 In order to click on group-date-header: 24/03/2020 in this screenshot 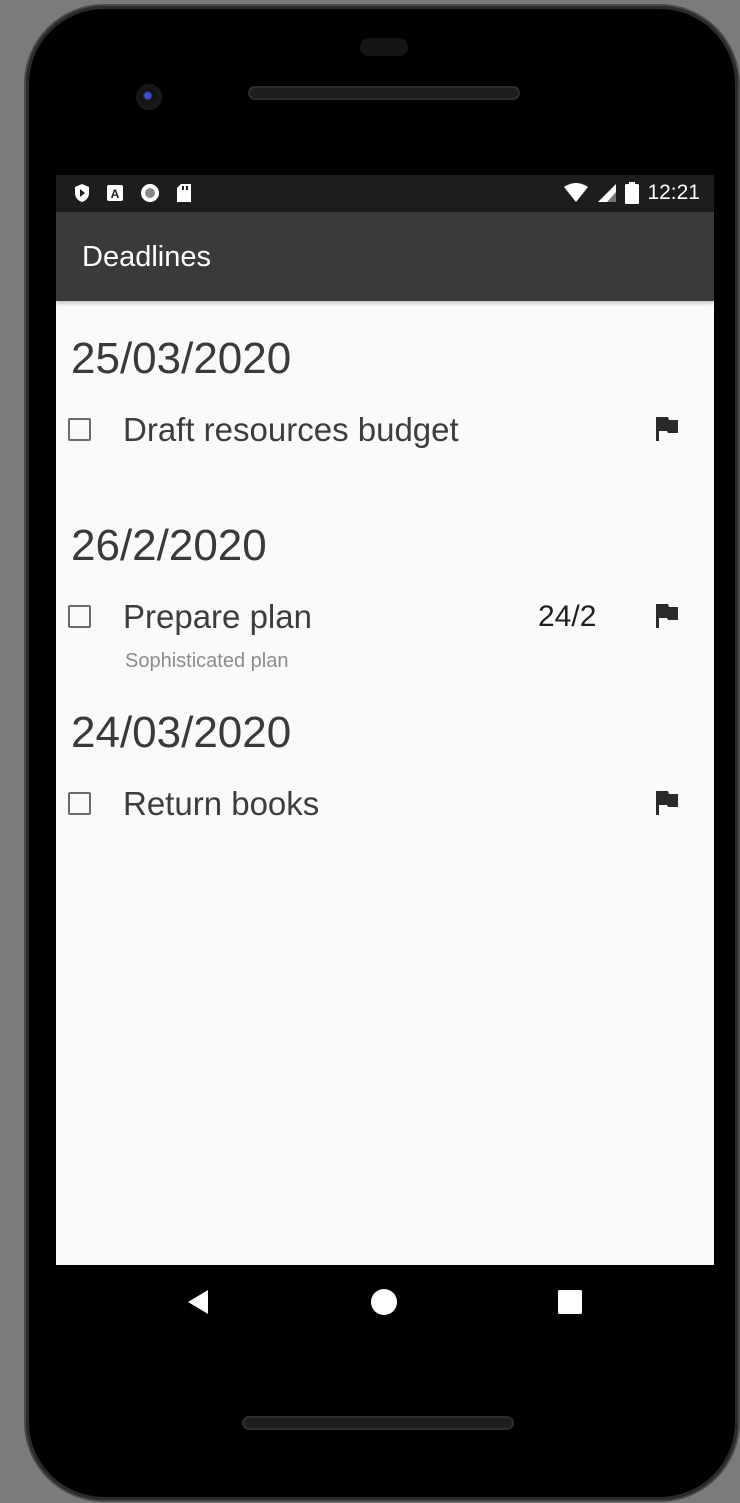, I will do `click(181, 732)`.